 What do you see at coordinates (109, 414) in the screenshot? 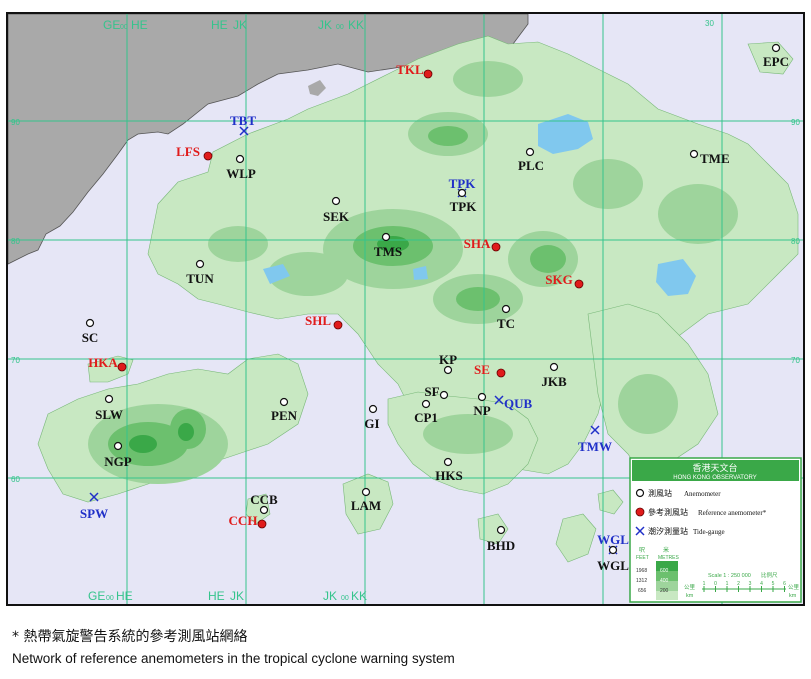
I see `station-slw-anemometer-label: SLW` at bounding box center [109, 414].